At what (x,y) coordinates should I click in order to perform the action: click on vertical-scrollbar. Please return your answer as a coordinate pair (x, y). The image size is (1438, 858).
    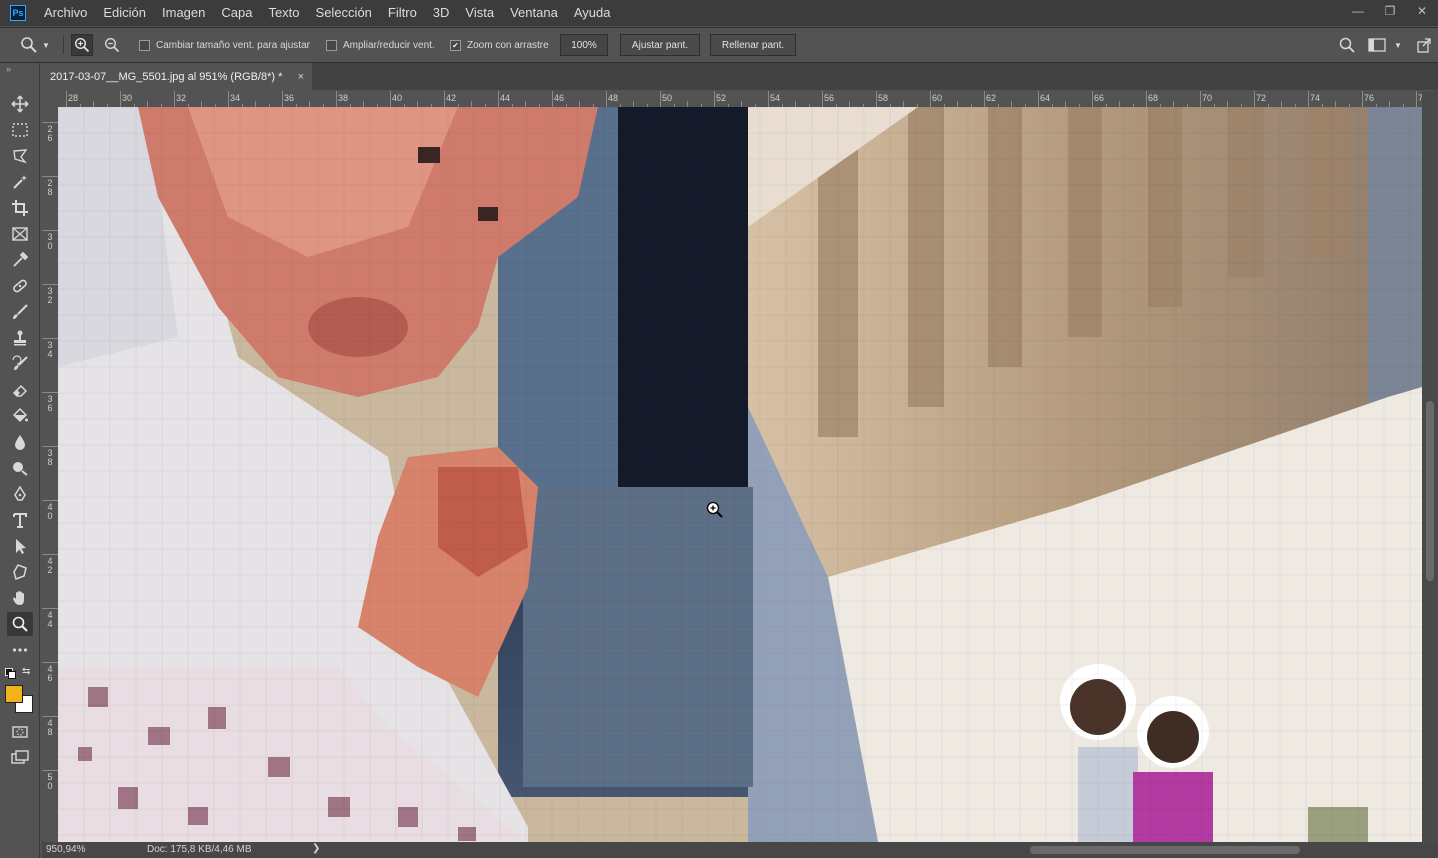
    Looking at the image, I should click on (1430, 466).